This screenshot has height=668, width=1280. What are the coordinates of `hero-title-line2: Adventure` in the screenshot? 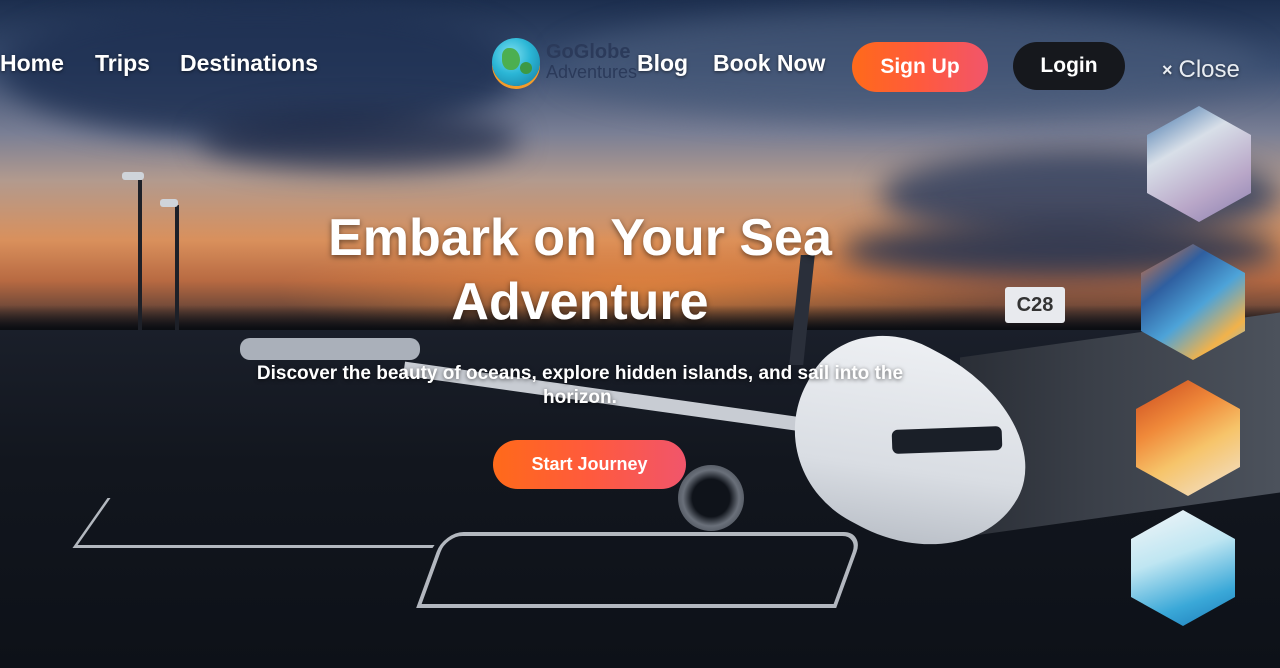 It's located at (580, 302).